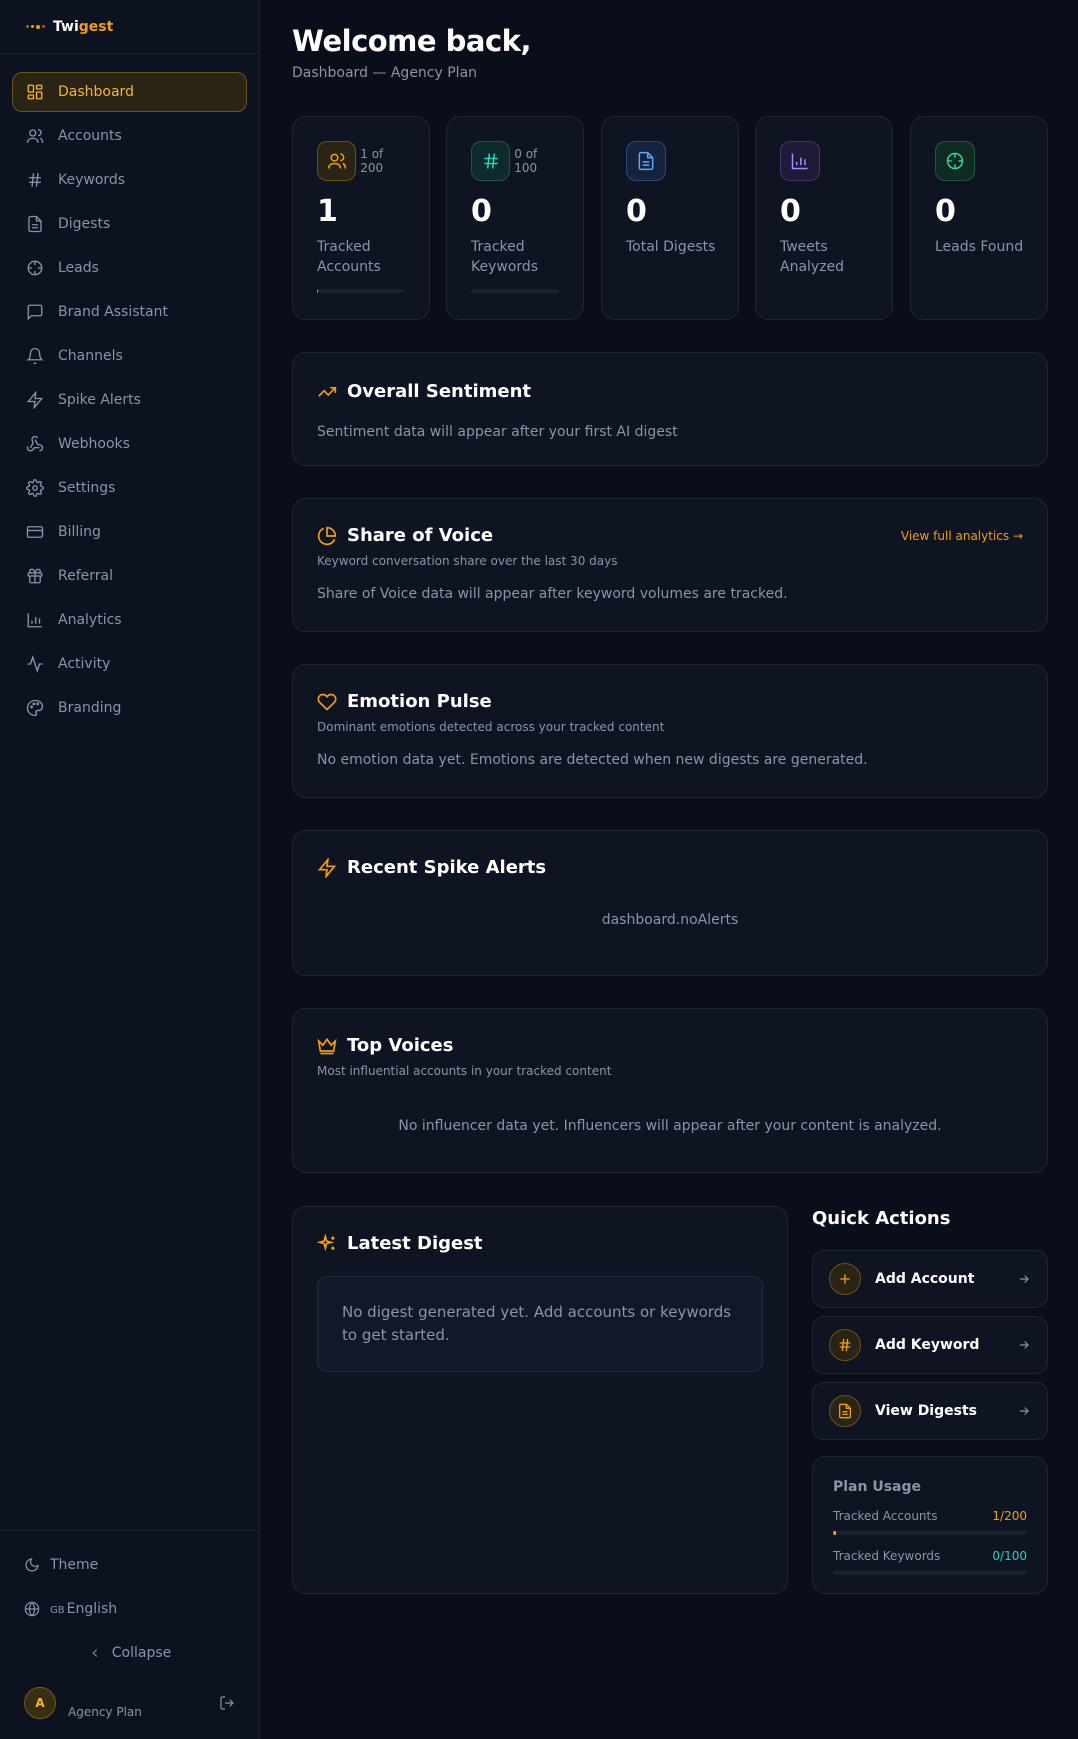 Image resolution: width=1078 pixels, height=1739 pixels. Describe the element at coordinates (141, 1653) in the screenshot. I see `collapse-label: Collapse` at that location.